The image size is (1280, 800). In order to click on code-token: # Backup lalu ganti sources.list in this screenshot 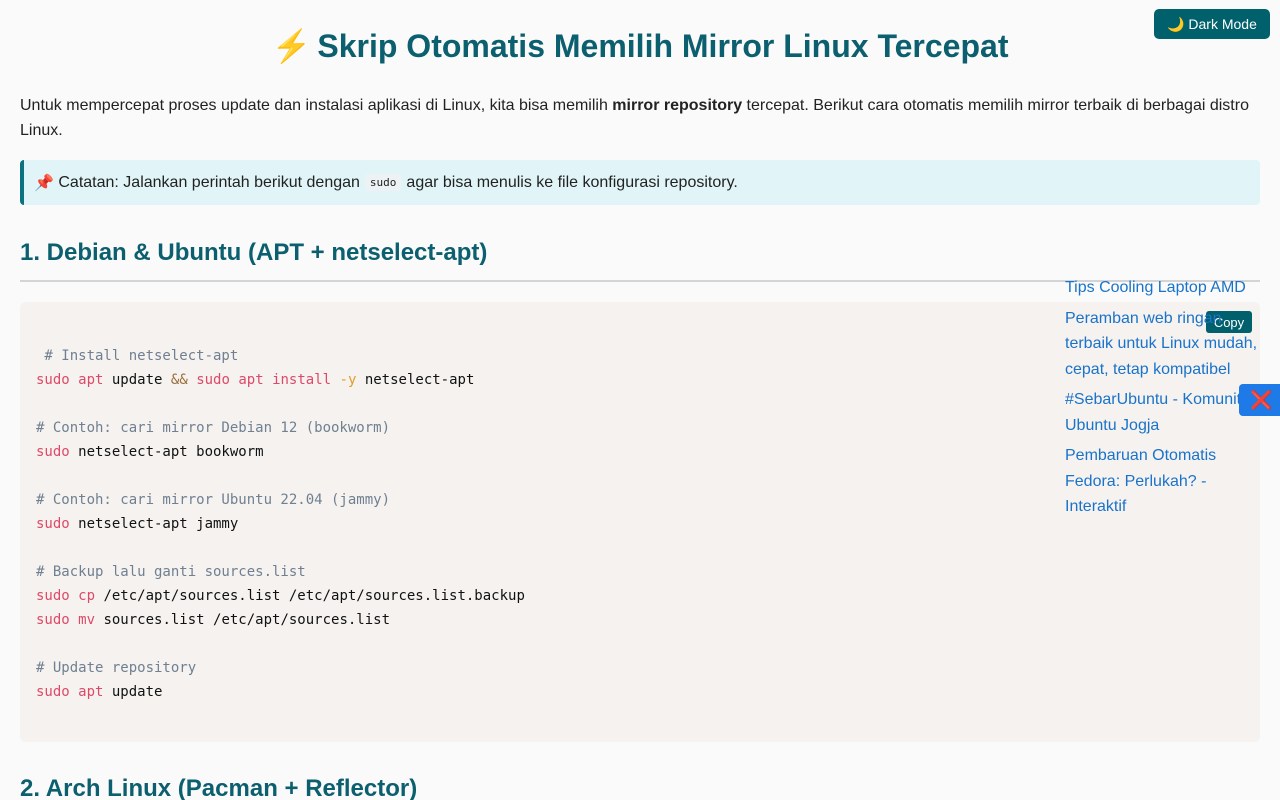, I will do `click(171, 572)`.